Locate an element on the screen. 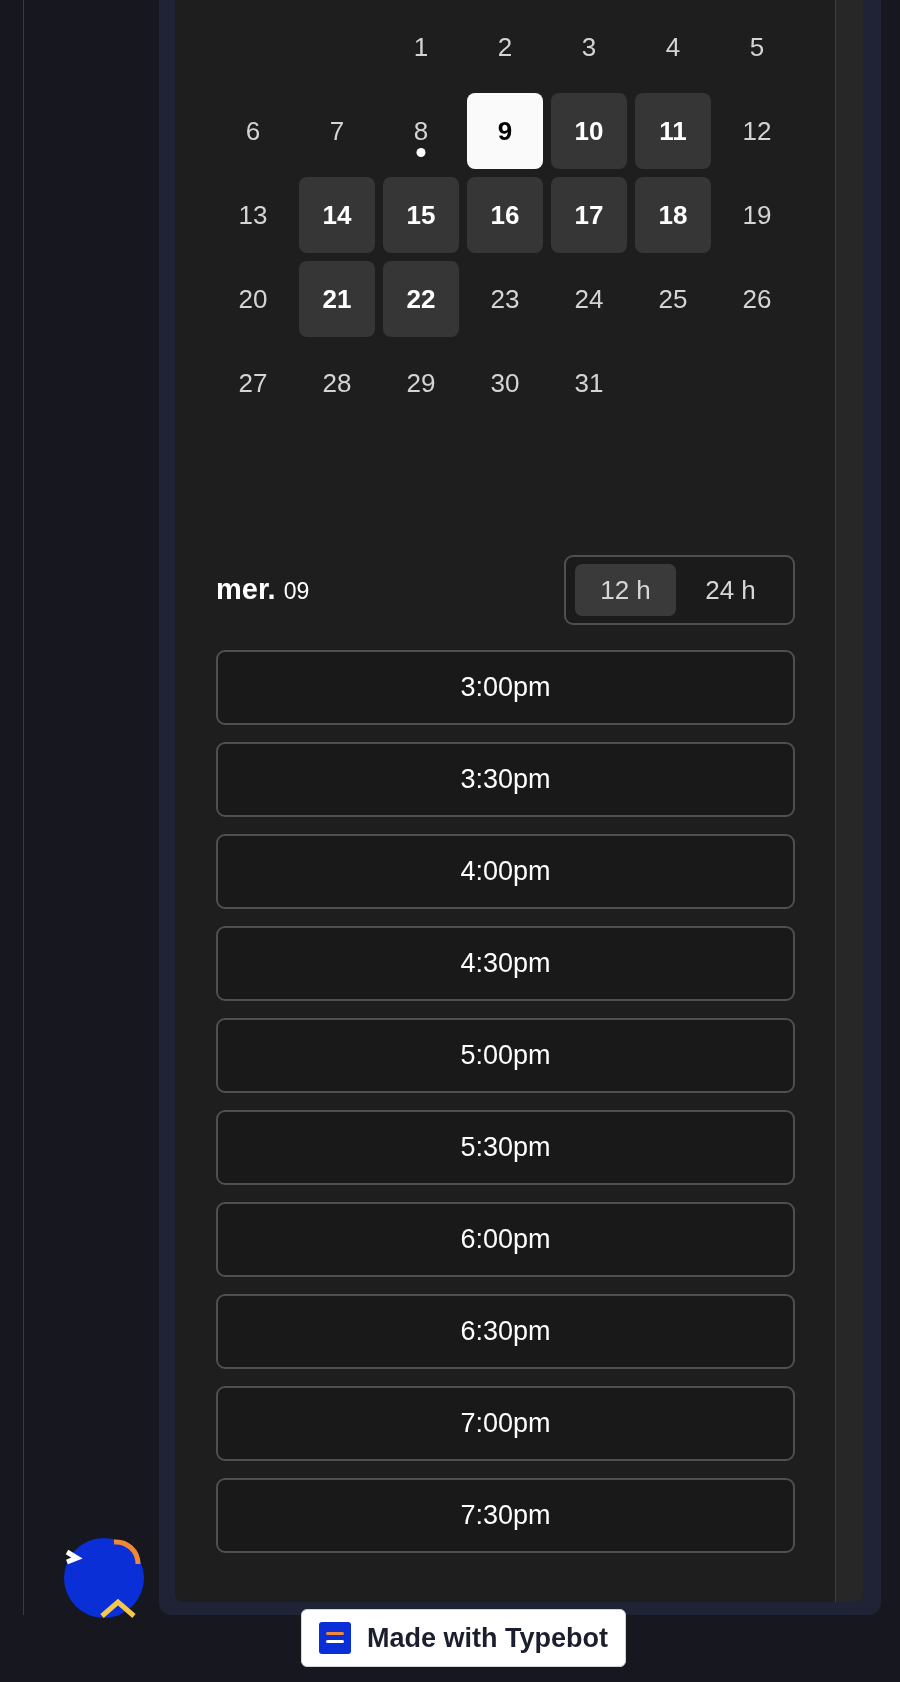 This screenshot has width=900, height=1682. time-slot-button: 7:00pm is located at coordinates (505, 1423).